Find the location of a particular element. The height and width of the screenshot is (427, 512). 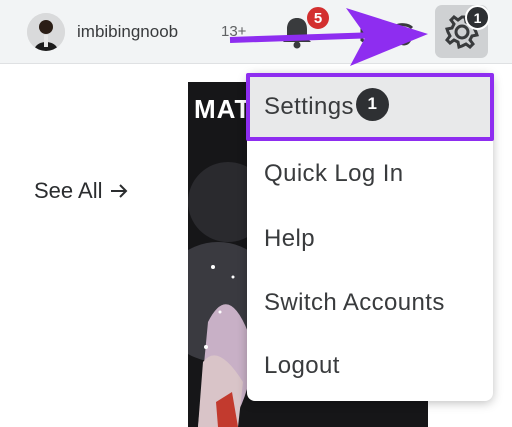

see-all-link: See All is located at coordinates (81, 191).